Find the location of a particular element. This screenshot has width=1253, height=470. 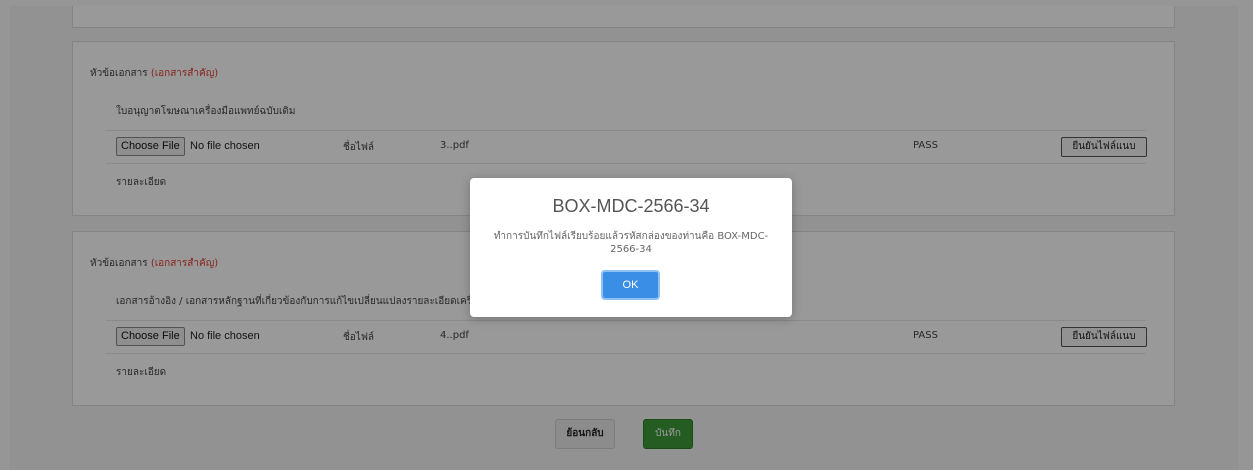

ok-button: OK is located at coordinates (630, 285).